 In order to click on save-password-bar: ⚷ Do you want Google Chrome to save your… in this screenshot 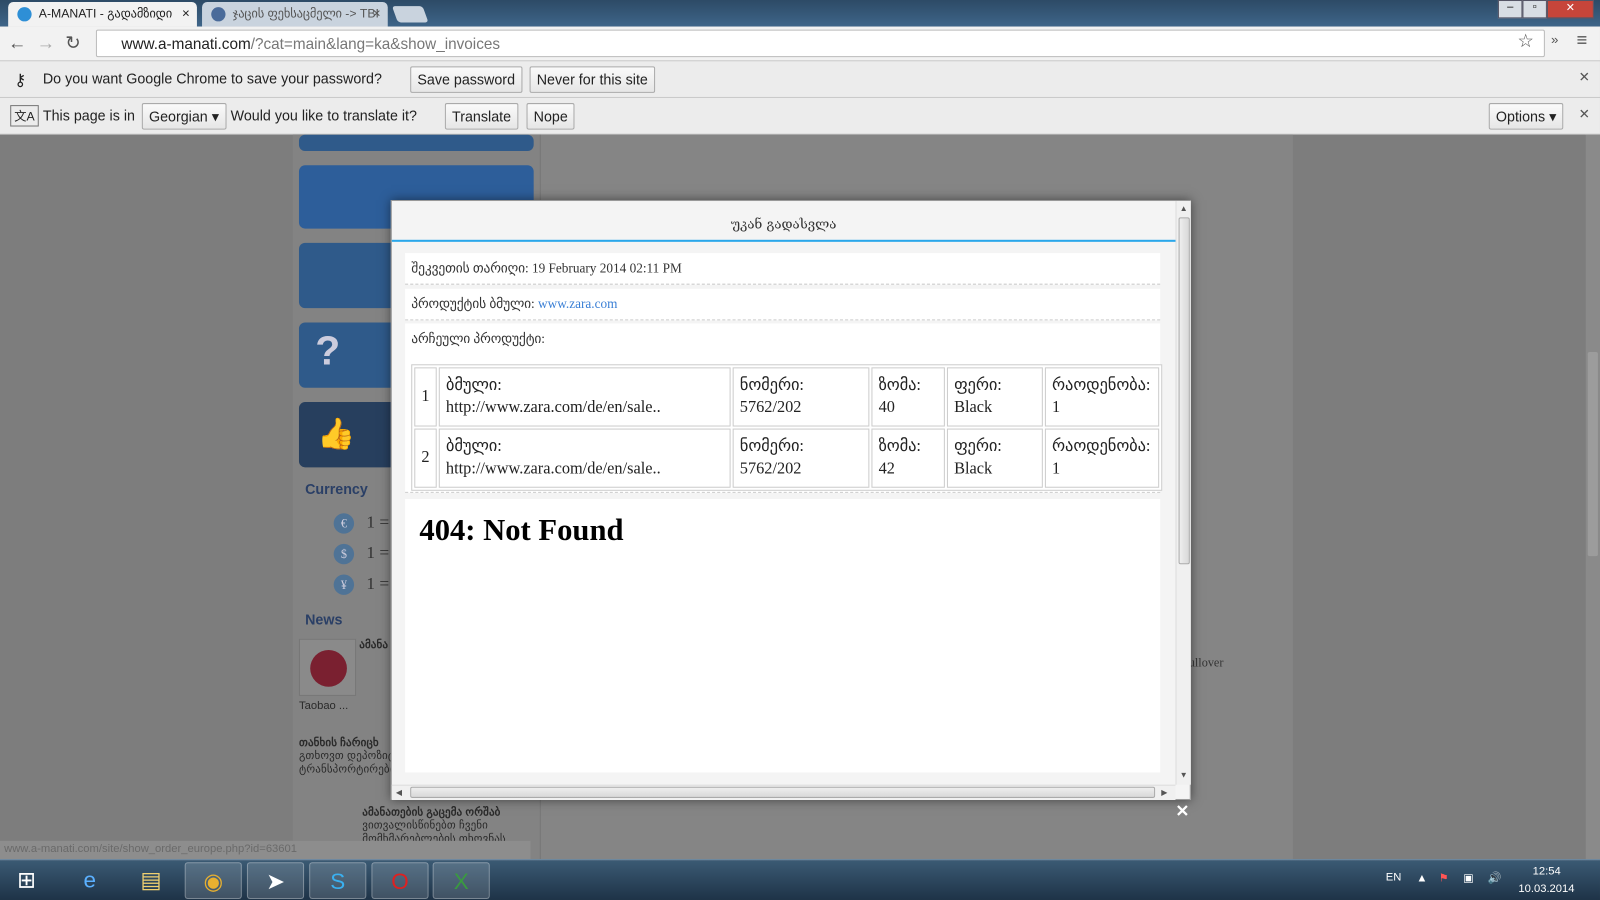, I will do `click(800, 79)`.